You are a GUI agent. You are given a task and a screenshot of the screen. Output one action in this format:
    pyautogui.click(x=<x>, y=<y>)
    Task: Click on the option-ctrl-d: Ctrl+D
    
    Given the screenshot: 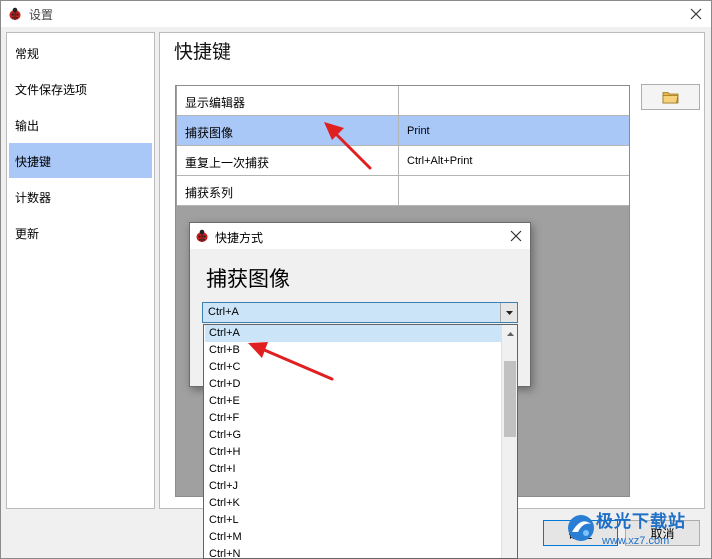 What is the action you would take?
    pyautogui.click(x=353, y=384)
    